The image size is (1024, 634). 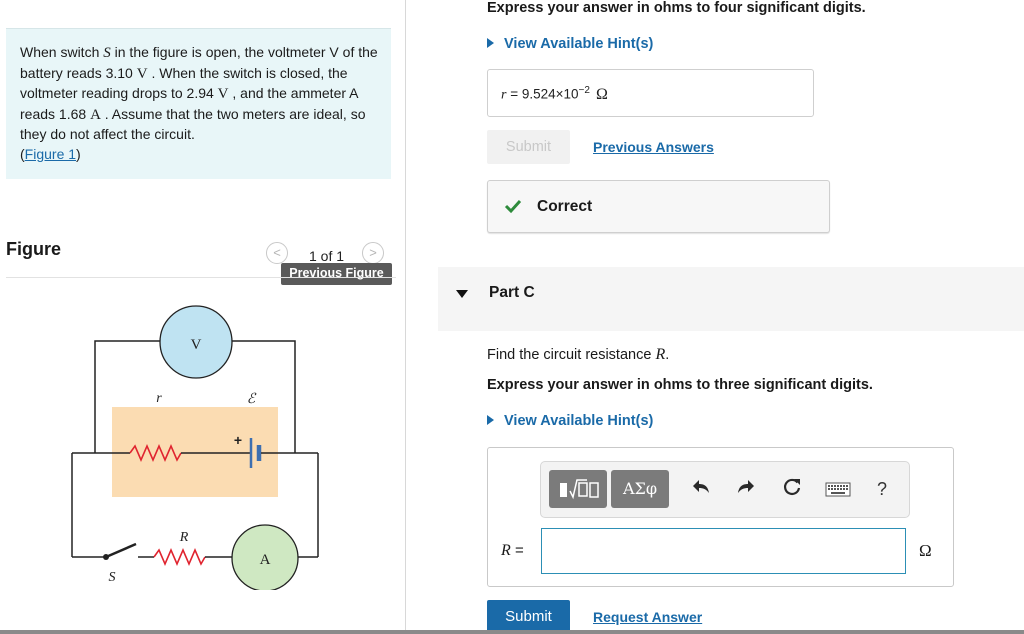 I want to click on part-c-question: Find the circuit resistance R., so click(x=578, y=355).